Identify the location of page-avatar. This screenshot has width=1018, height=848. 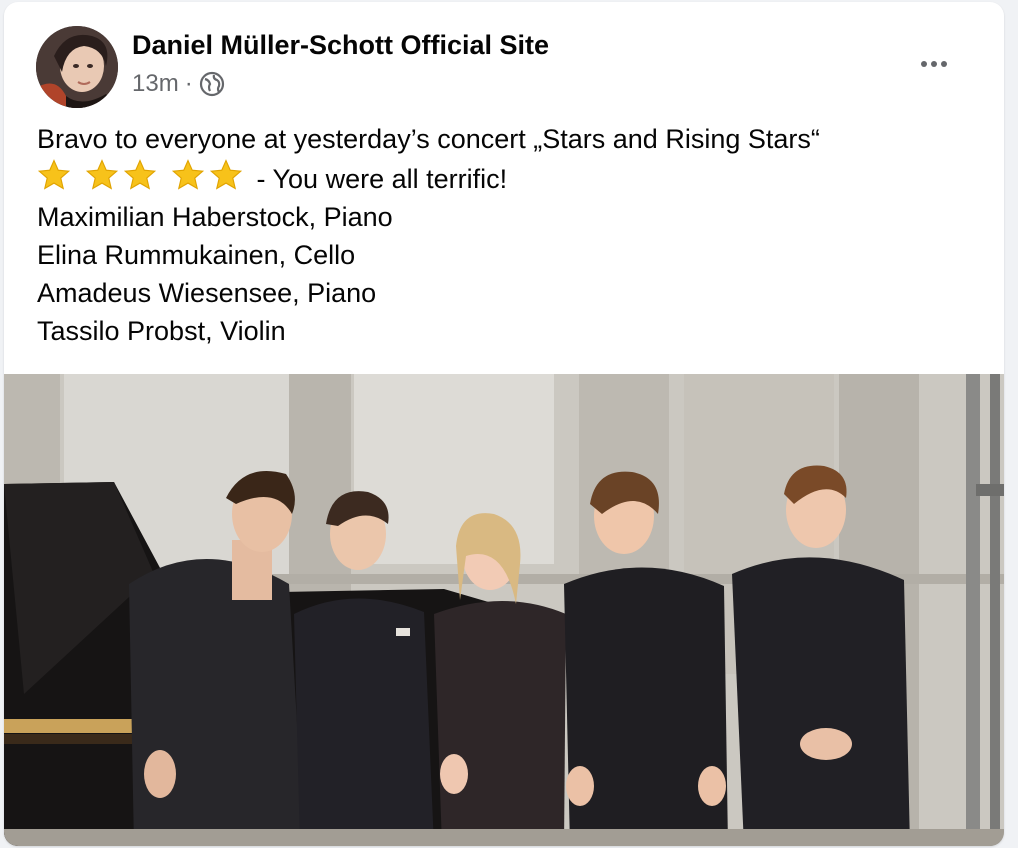
(77, 67).